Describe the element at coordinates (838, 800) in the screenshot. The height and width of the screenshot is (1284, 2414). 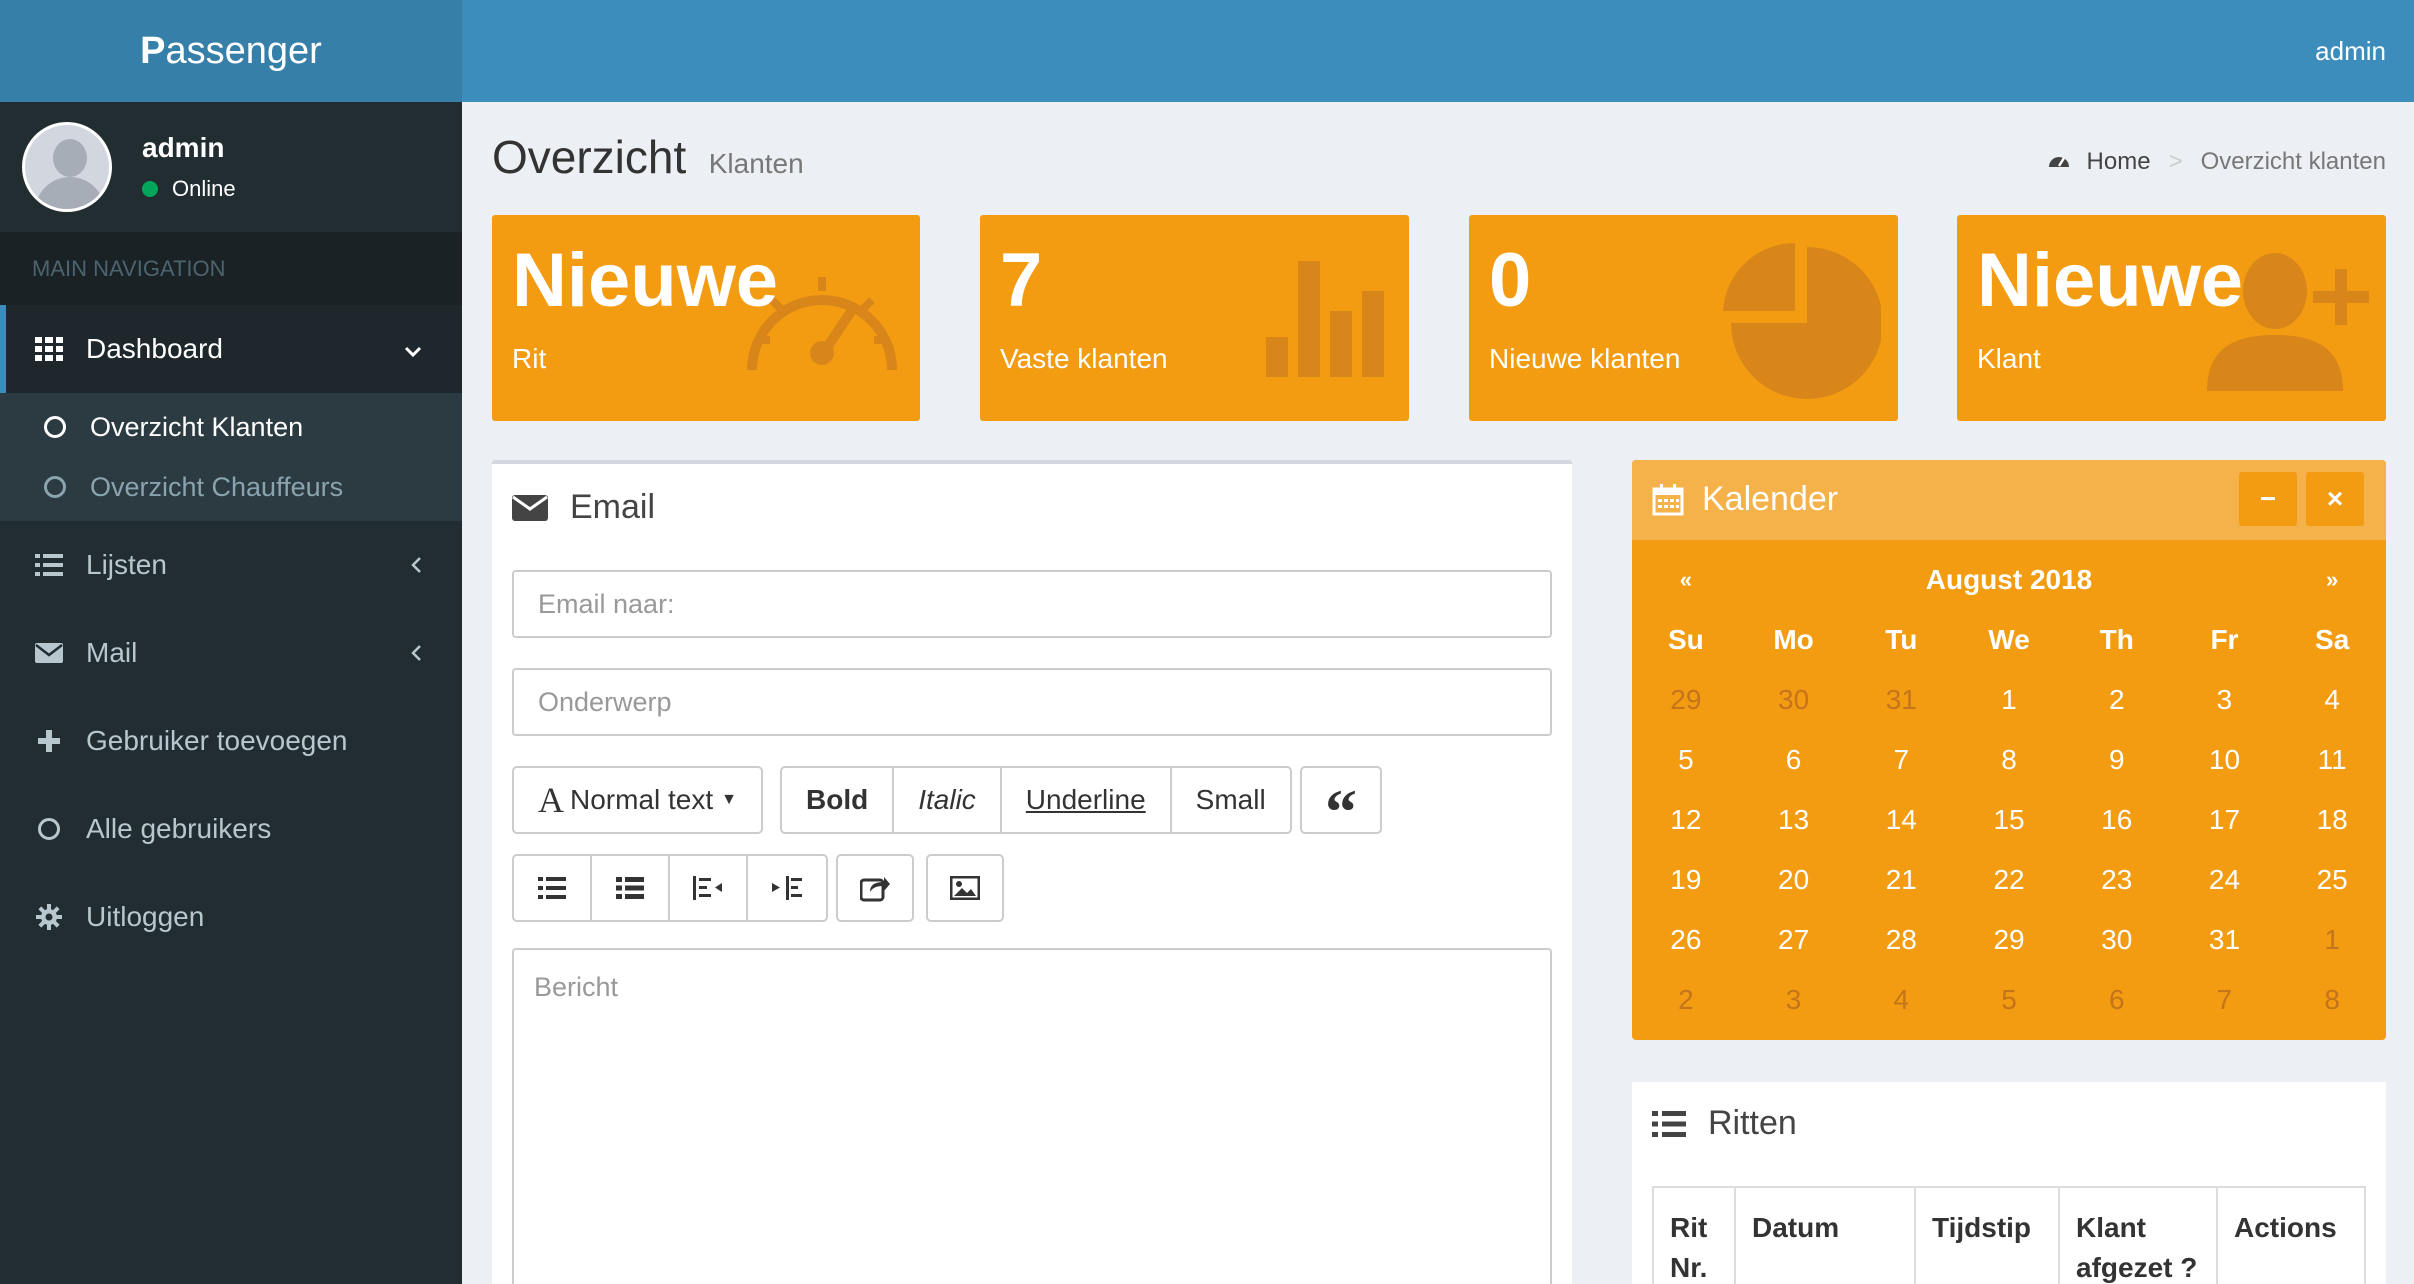
I see `bold-button: Bold` at that location.